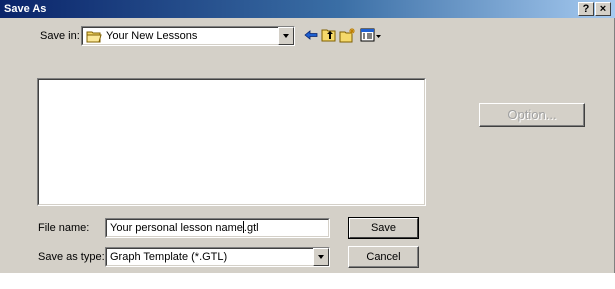 This screenshot has width=615, height=289. Describe the element at coordinates (71, 257) in the screenshot. I see `save-as-type-label: Save as type:` at that location.